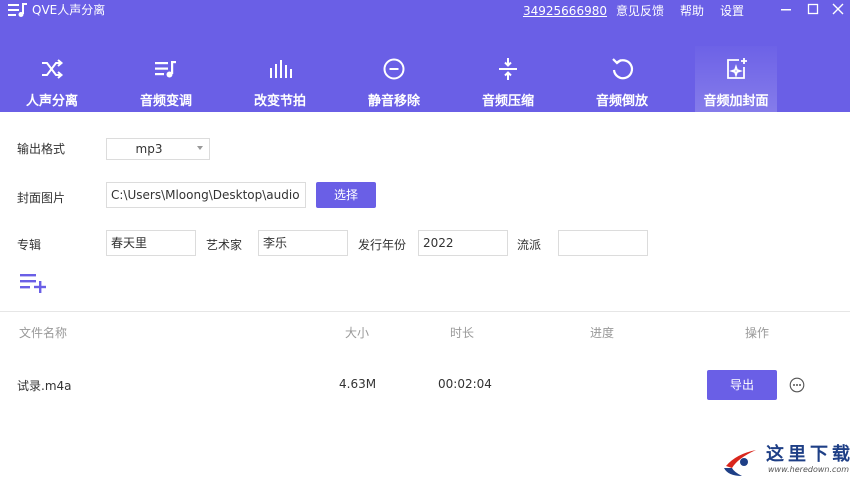 This screenshot has height=479, width=850. Describe the element at coordinates (43, 333) in the screenshot. I see `column-header-name: 文件名称` at that location.